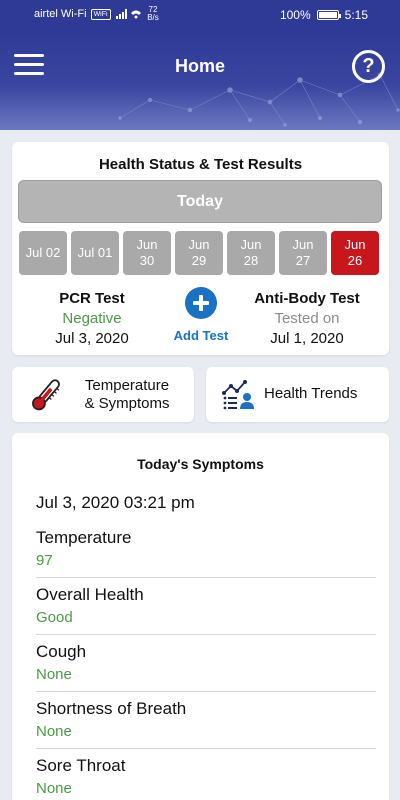 The height and width of the screenshot is (800, 400). Describe the element at coordinates (199, 66) in the screenshot. I see `page-title: Home` at that location.